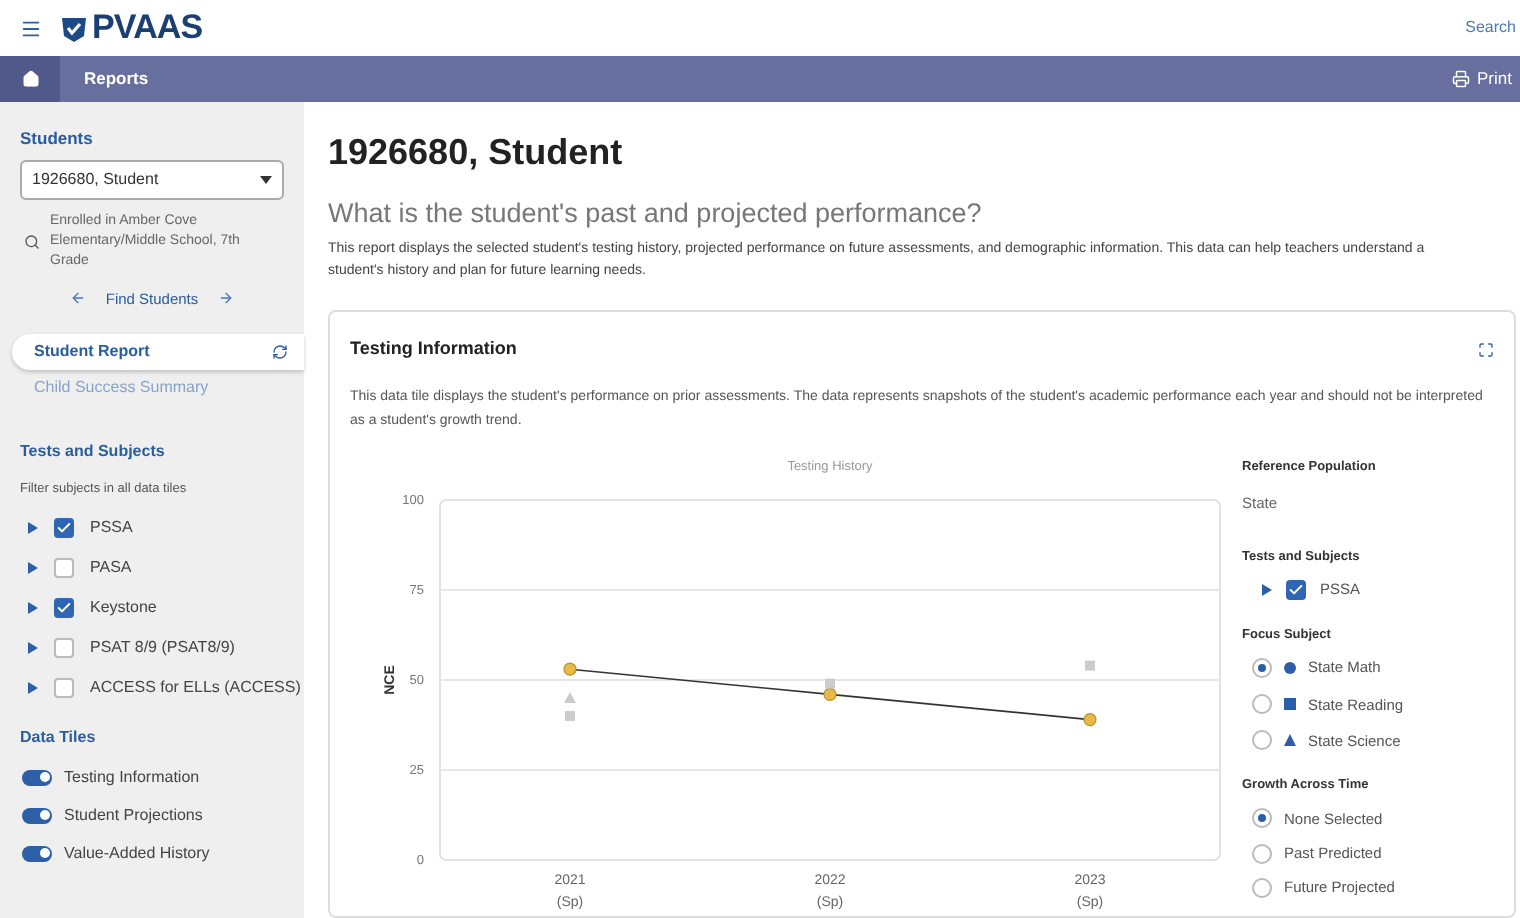  What do you see at coordinates (266, 179) in the screenshot?
I see `dropdown-caret-icon` at bounding box center [266, 179].